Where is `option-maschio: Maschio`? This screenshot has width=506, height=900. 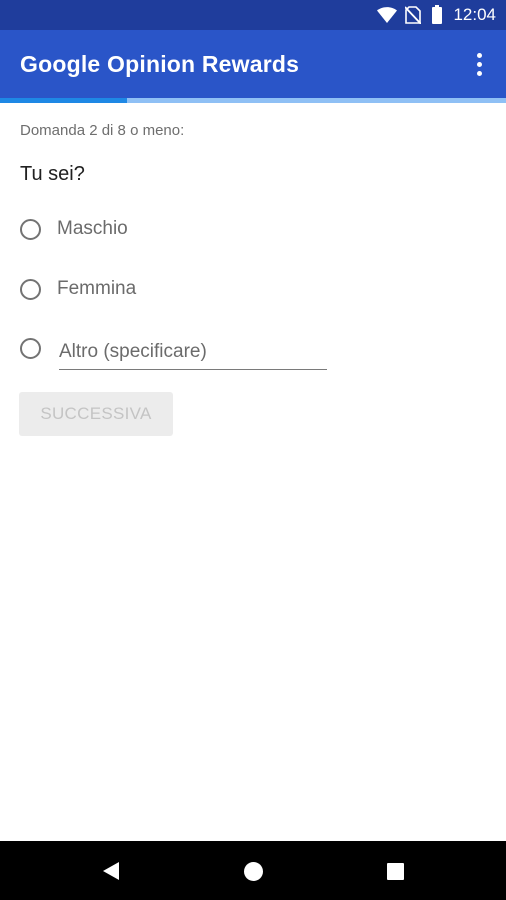 option-maschio: Maschio is located at coordinates (74, 229).